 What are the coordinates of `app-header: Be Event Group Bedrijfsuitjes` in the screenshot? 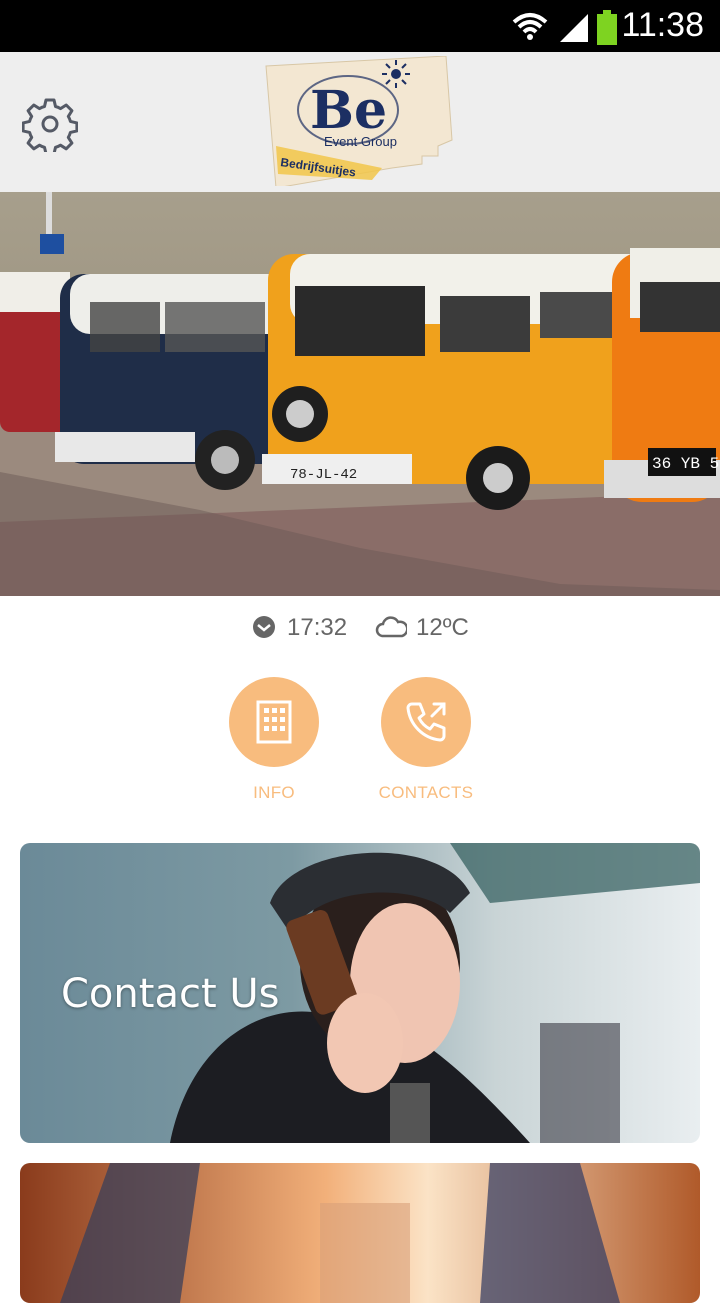 It's located at (360, 122).